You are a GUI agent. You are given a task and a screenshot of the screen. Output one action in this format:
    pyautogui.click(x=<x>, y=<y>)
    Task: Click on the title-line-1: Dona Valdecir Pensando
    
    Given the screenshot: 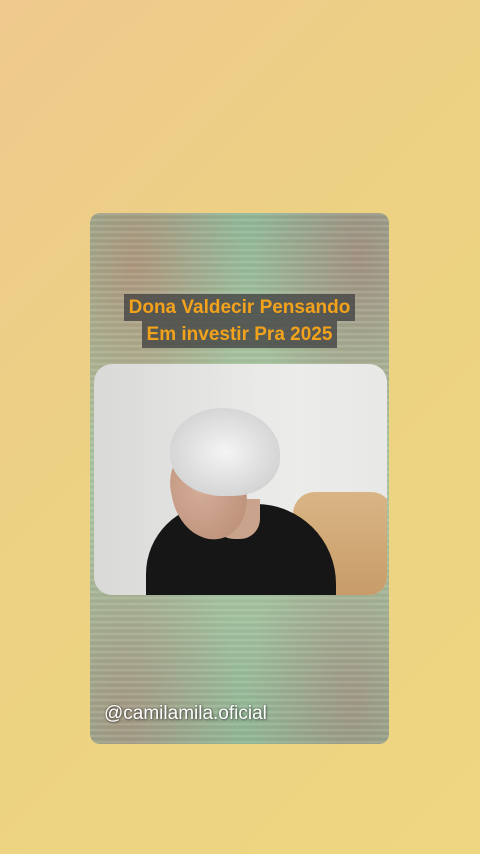 What is the action you would take?
    pyautogui.click(x=239, y=307)
    